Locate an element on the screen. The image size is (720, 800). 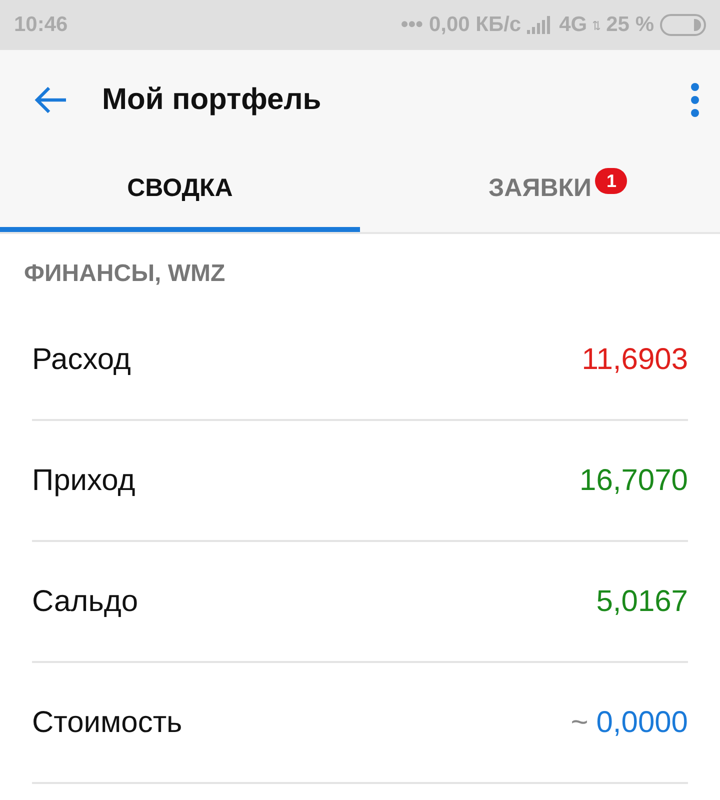
row-label: Сальдо is located at coordinates (85, 601).